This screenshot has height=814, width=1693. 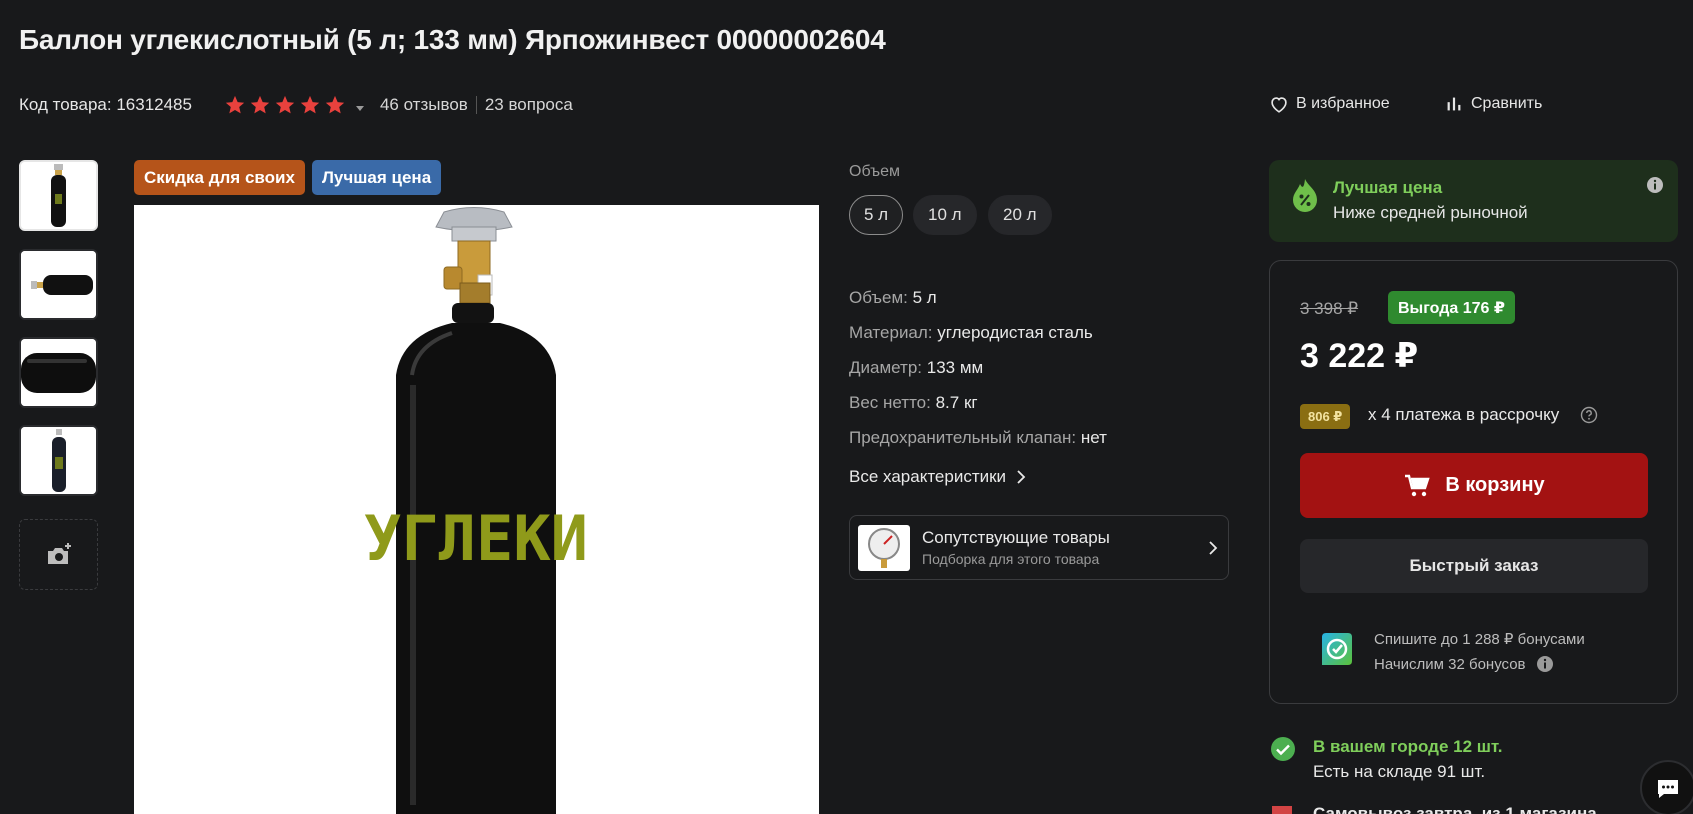 I want to click on warehouse-stock: Есть на складе 91 шт., so click(x=1399, y=771).